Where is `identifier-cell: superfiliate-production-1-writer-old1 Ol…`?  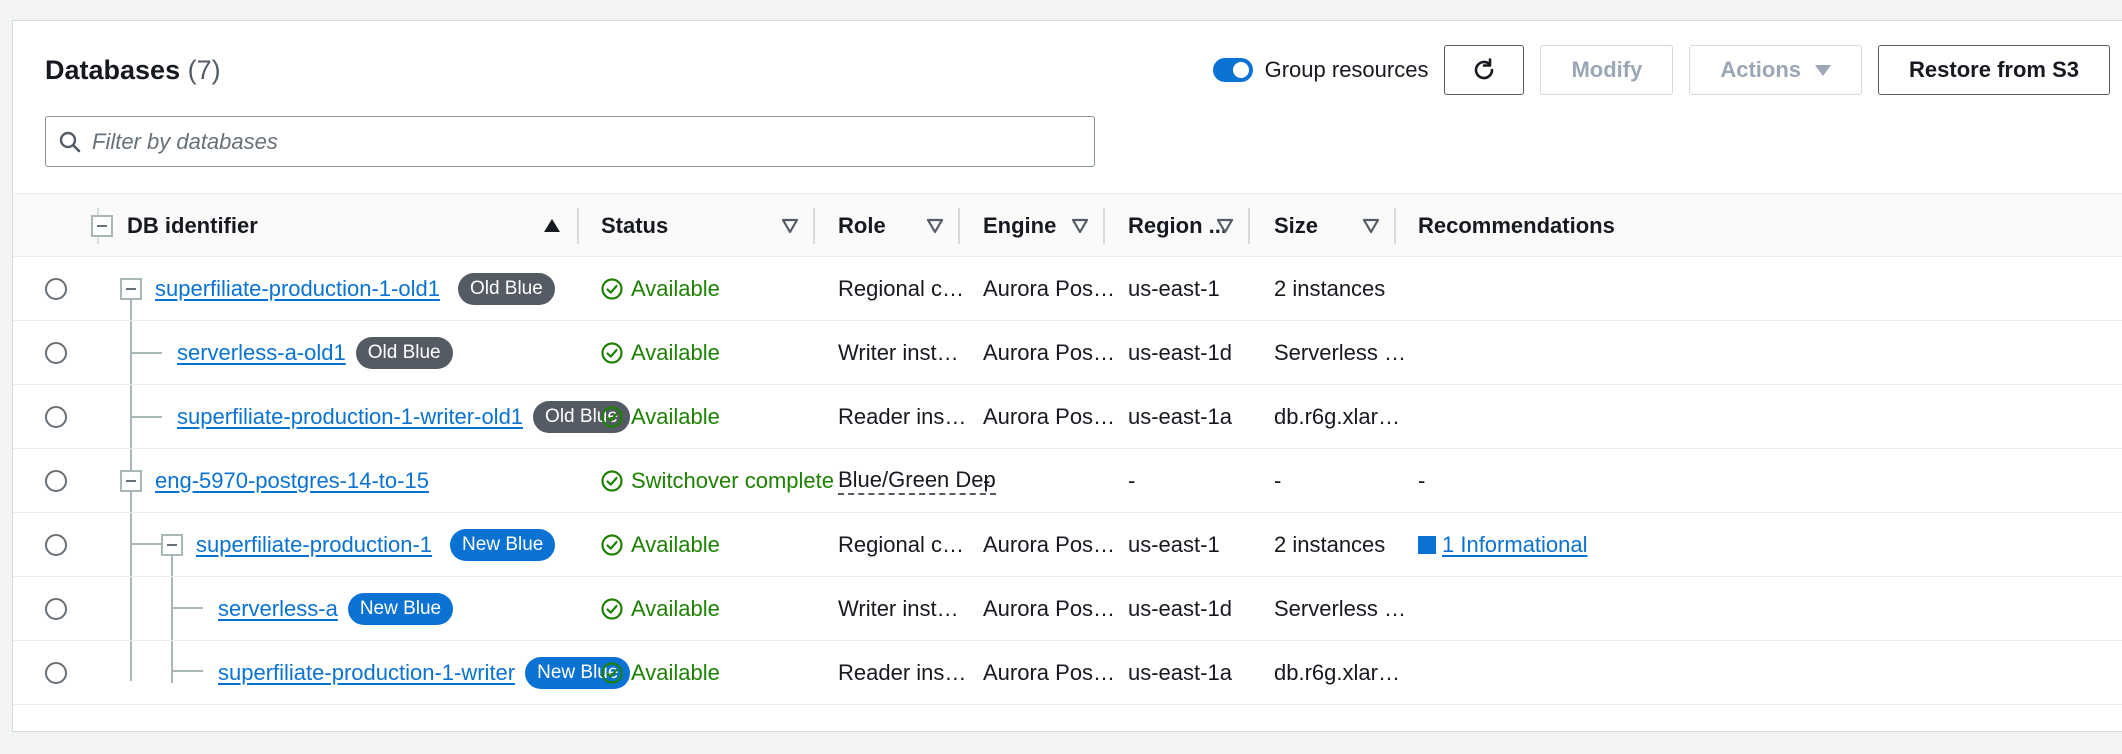
identifier-cell: superfiliate-production-1-writer-old1 Ol… is located at coordinates (403, 417).